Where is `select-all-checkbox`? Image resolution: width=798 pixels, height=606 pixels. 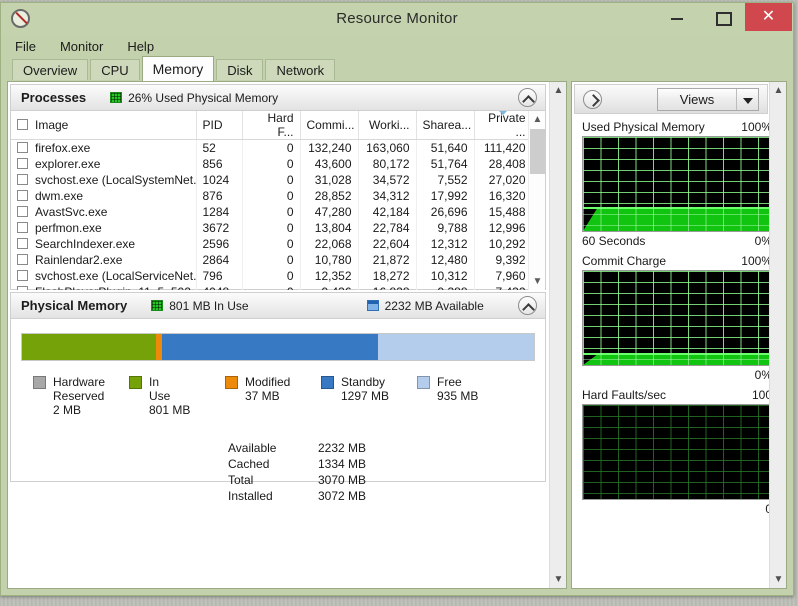
select-all-checkbox is located at coordinates (22, 124).